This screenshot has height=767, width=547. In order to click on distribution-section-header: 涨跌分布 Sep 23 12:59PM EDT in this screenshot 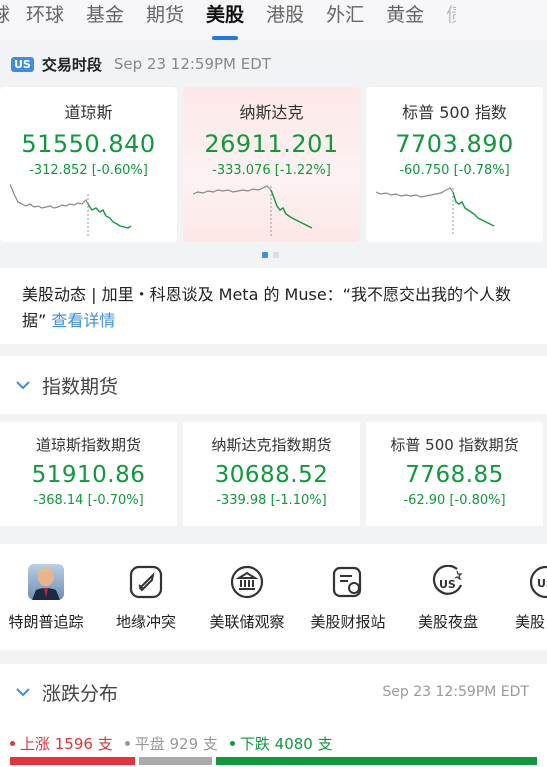, I will do `click(273, 692)`.